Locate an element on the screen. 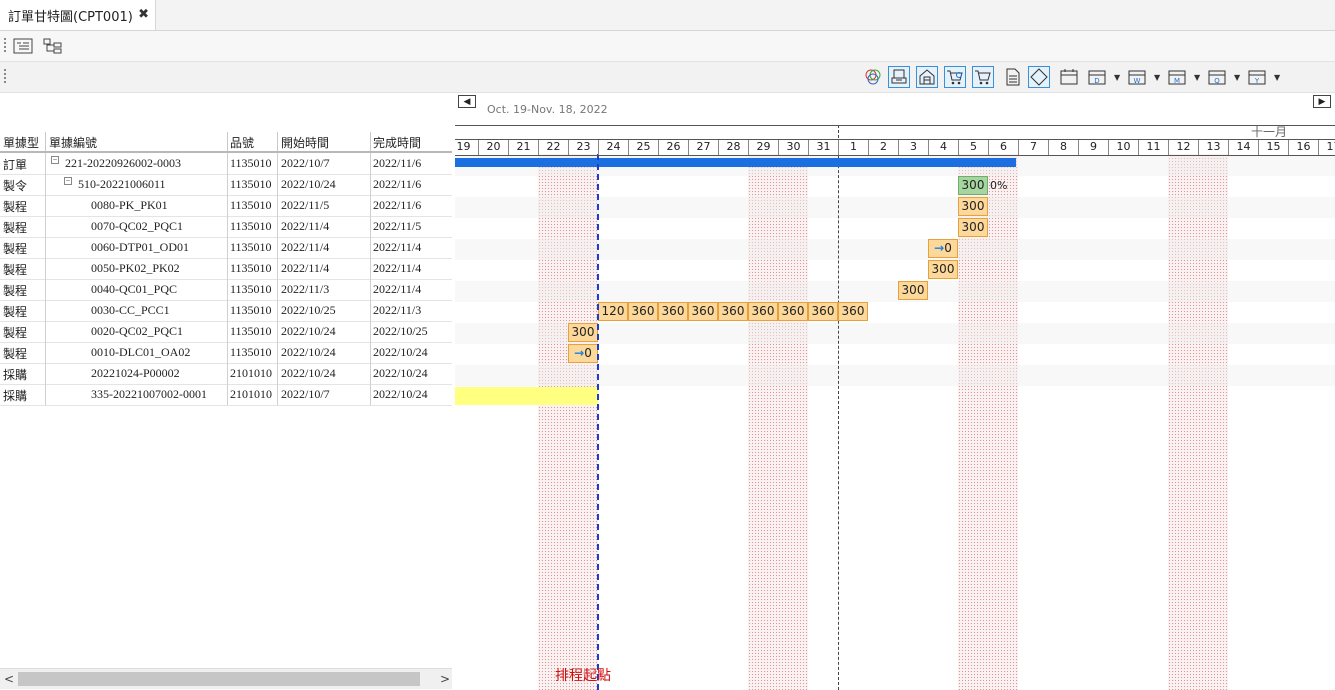  cell-item: 2101010 is located at coordinates (251, 373).